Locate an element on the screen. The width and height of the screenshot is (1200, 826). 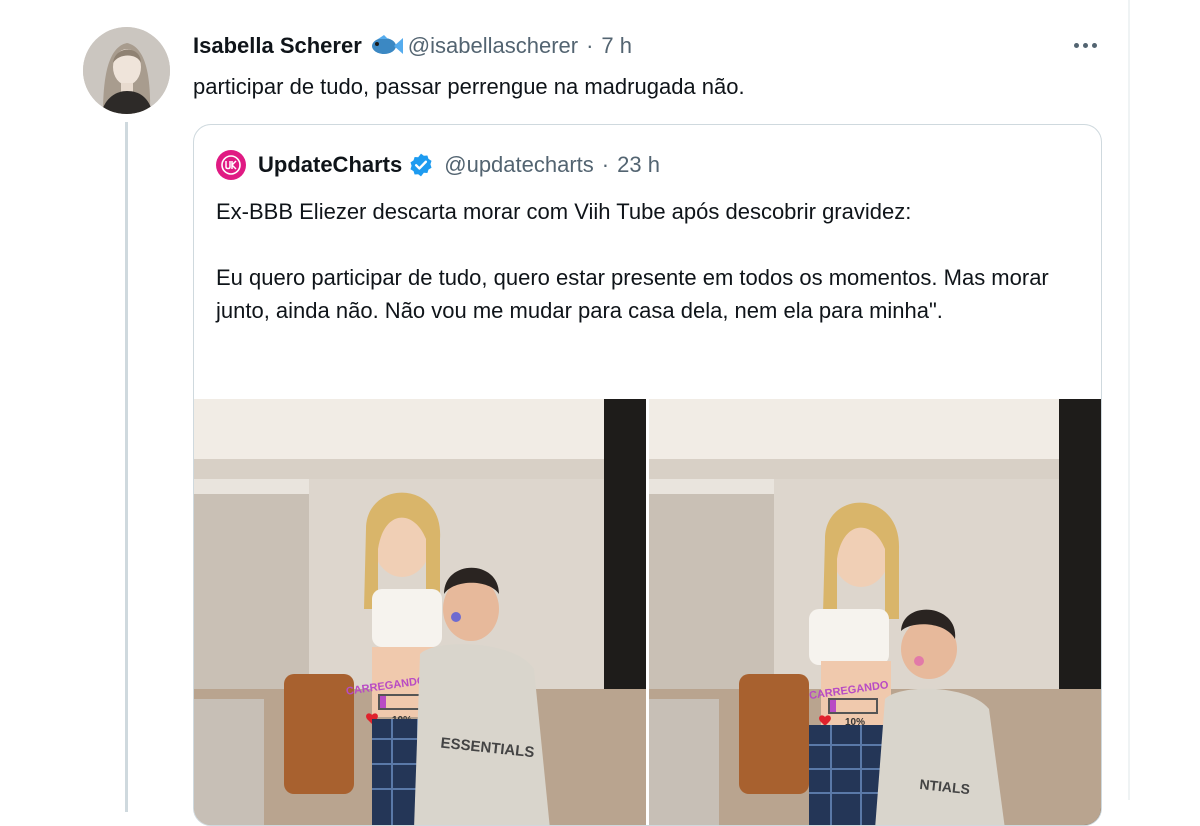
tweet-timestamp: 7 h is located at coordinates (616, 46).